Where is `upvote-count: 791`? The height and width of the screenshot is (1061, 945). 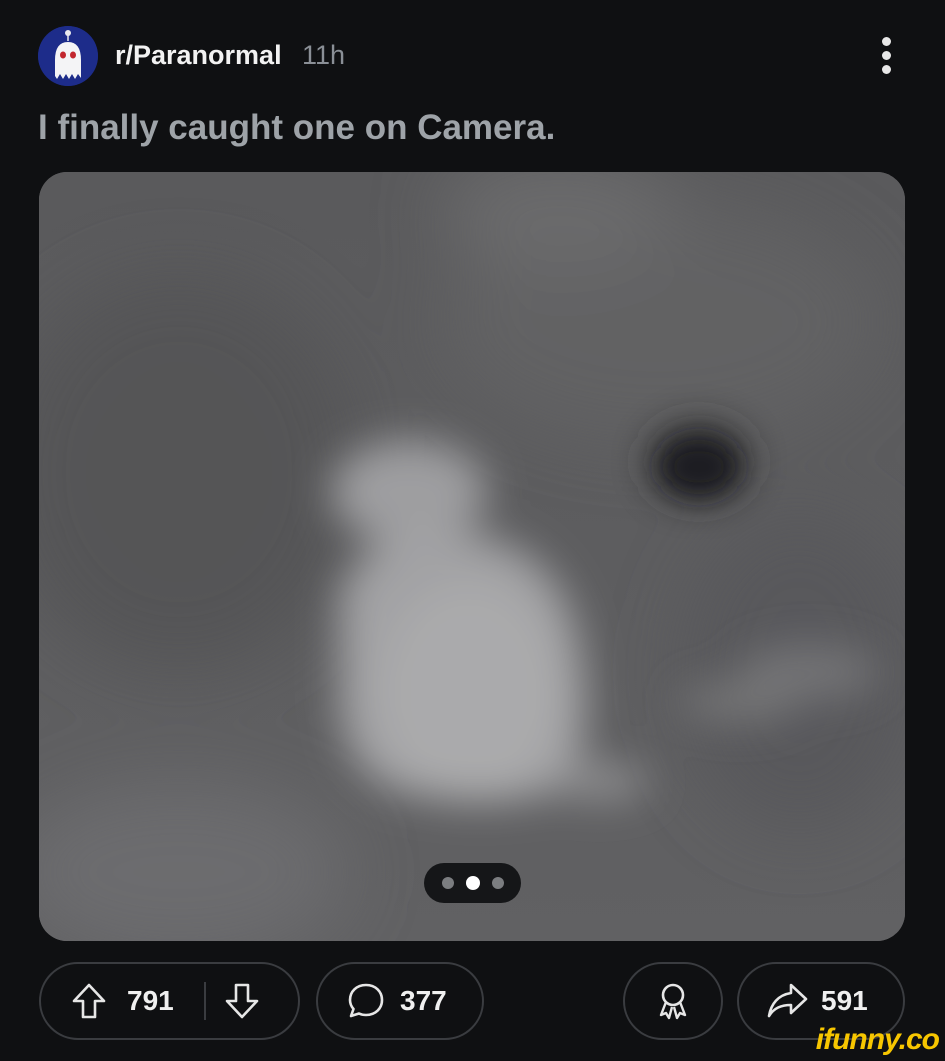
upvote-count: 791 is located at coordinates (150, 1000).